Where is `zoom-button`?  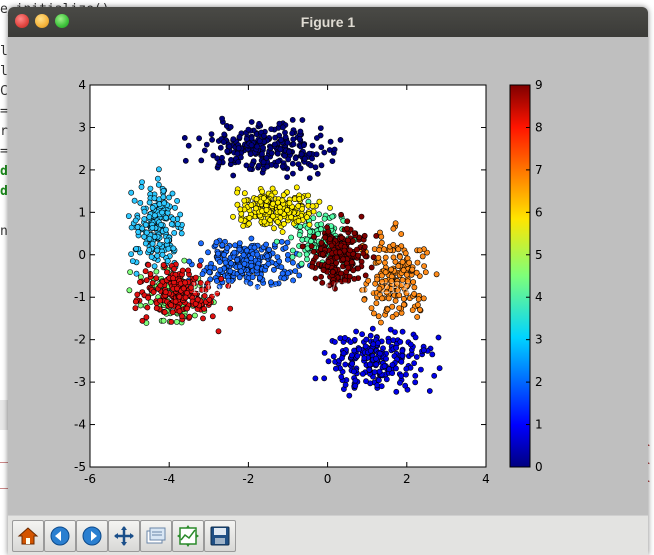
zoom-button is located at coordinates (156, 536).